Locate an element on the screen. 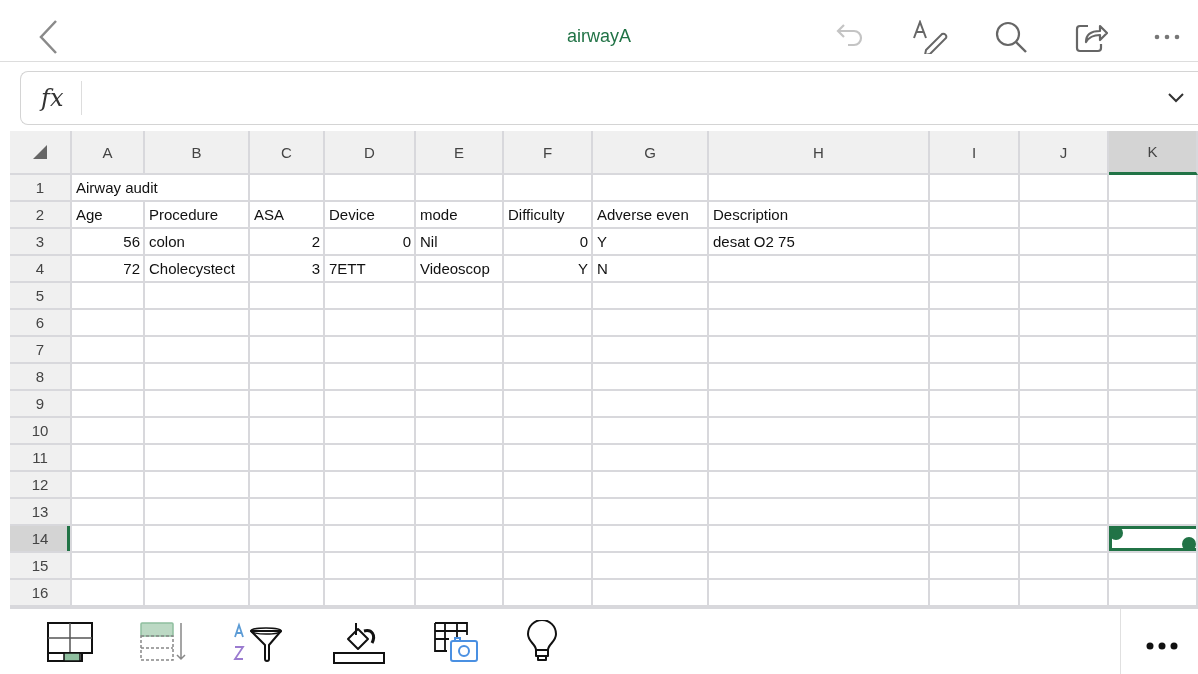  table-cell: mode is located at coordinates (460, 215).